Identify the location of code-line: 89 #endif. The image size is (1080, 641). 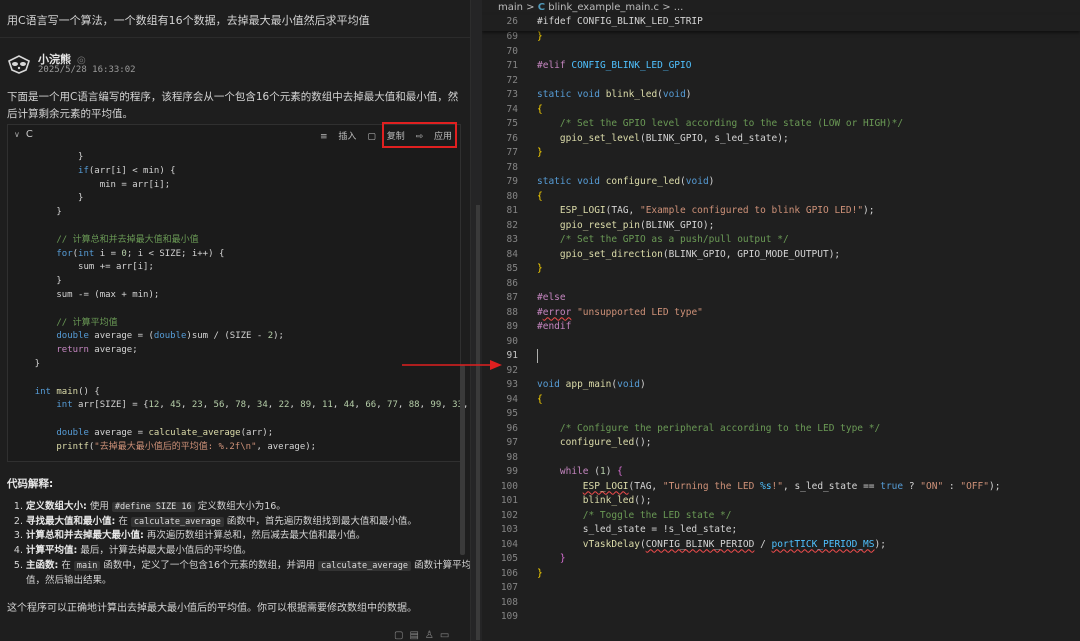
(539, 326).